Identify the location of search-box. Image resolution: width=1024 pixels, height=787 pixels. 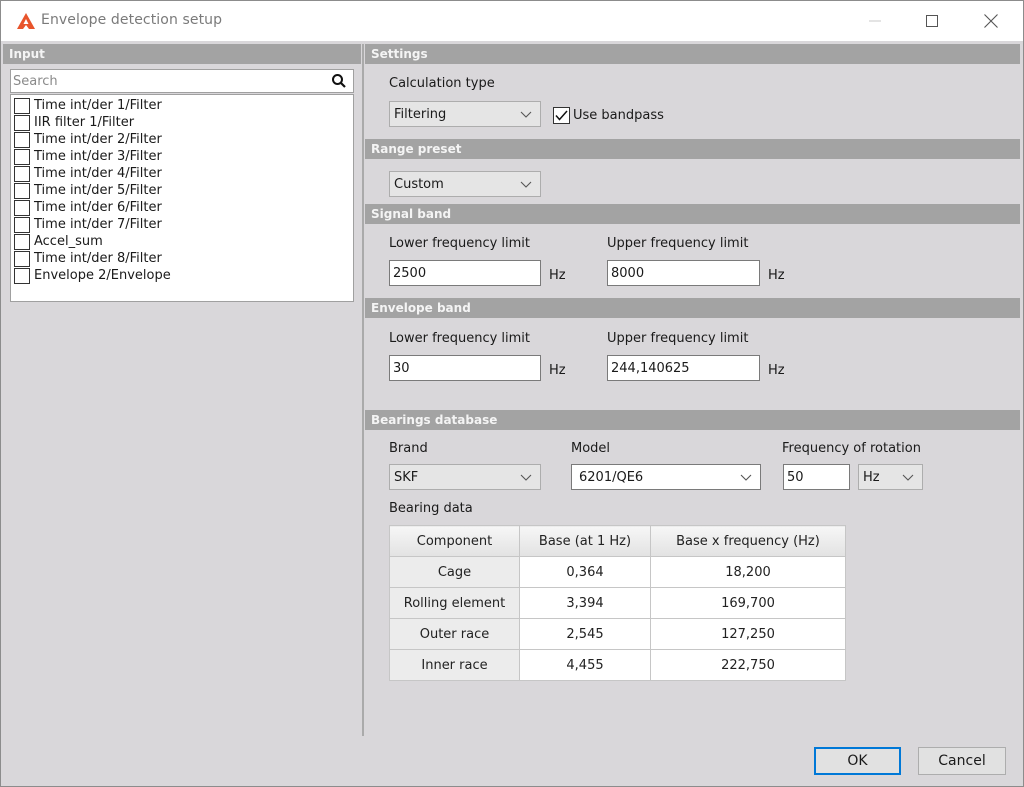
(182, 81).